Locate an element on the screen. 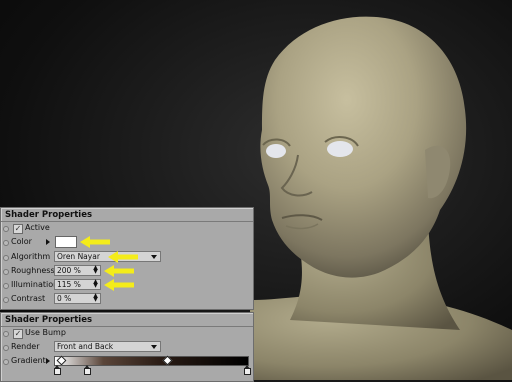  algorithm-value: Oren Nayar is located at coordinates (78, 256).